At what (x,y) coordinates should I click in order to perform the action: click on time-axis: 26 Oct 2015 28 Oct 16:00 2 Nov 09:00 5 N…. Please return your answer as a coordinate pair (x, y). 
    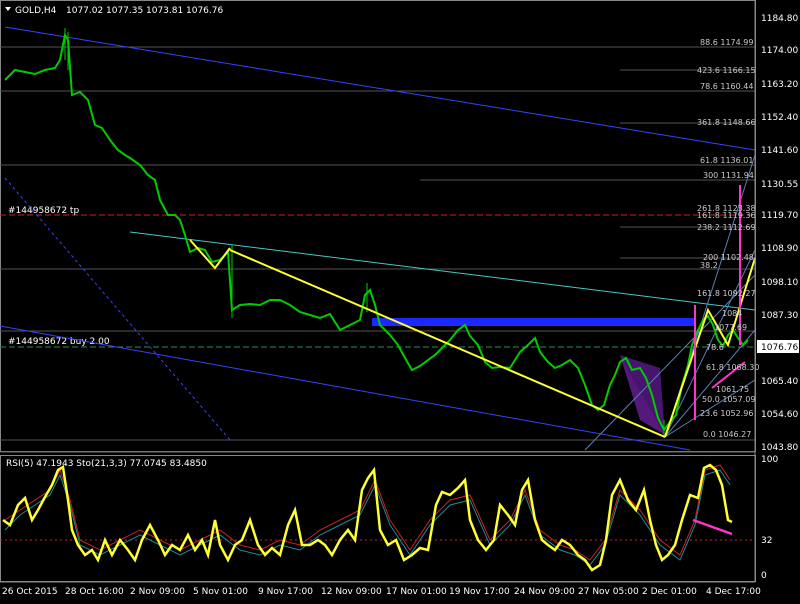
    Looking at the image, I should click on (381, 592).